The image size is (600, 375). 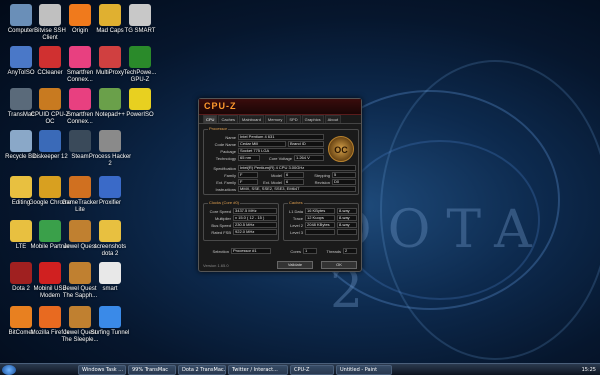 What do you see at coordinates (109, 203) in the screenshot?
I see `desktop-icon-label: Proxifier` at bounding box center [109, 203].